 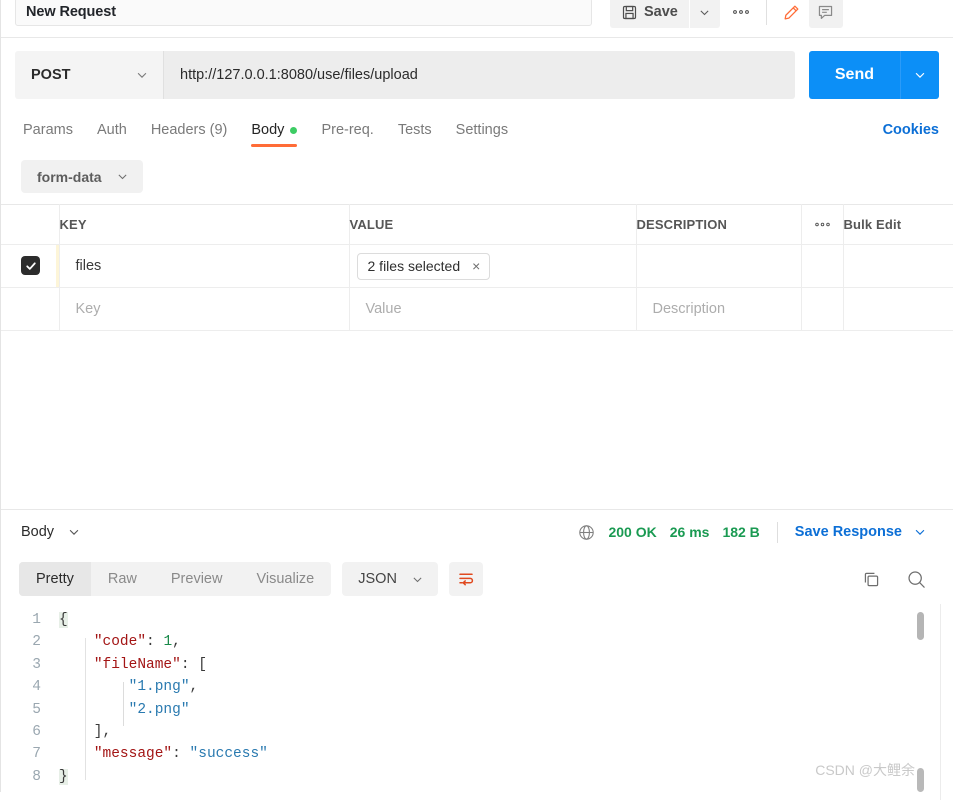 I want to click on cookies-link: Cookies, so click(x=911, y=134).